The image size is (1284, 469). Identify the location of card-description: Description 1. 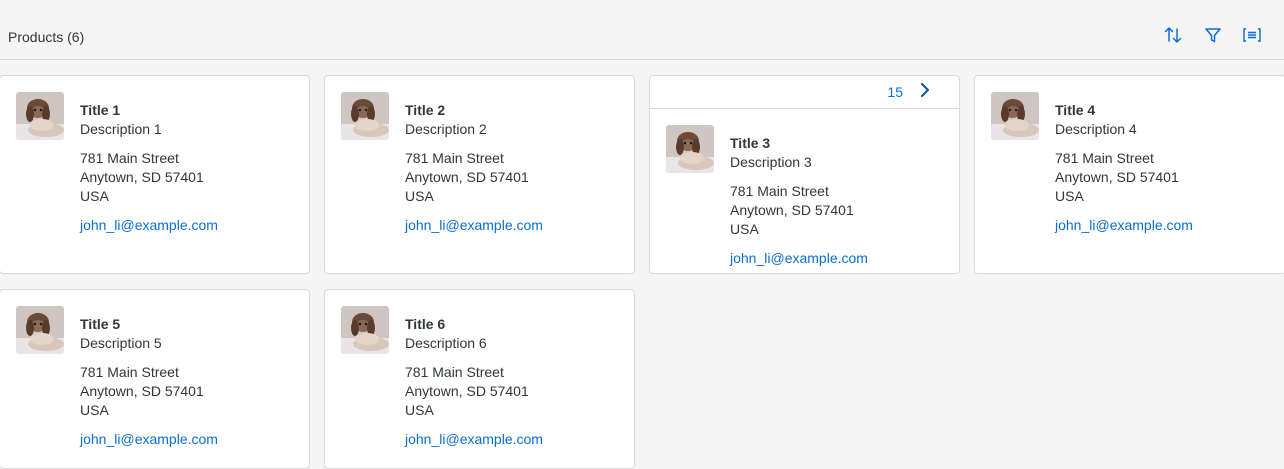
(121, 129).